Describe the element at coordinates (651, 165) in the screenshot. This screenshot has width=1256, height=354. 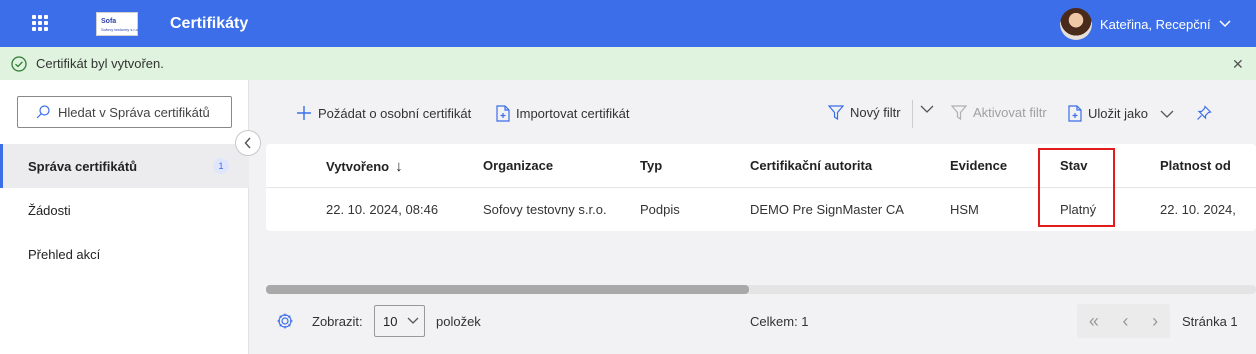
I see `column-header-type: Typ` at that location.